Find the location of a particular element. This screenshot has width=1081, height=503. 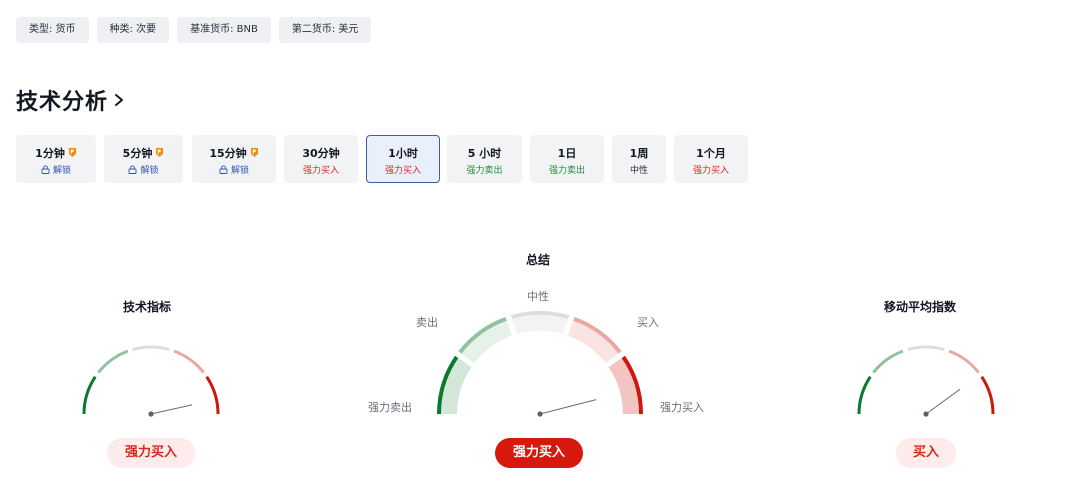

gauge-band-strong-buy is located at coordinates (623, 386).